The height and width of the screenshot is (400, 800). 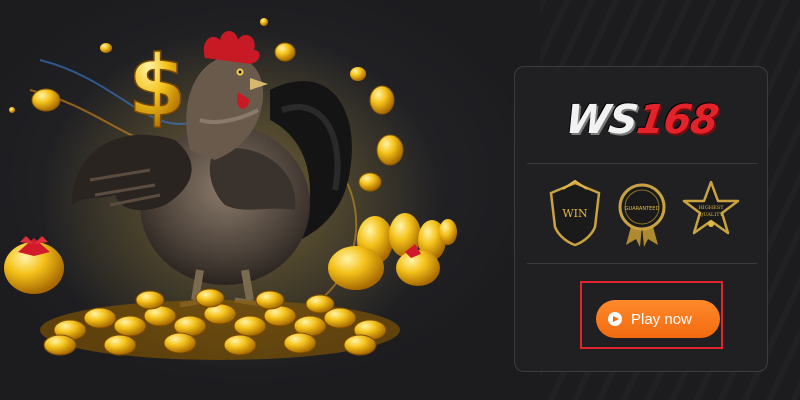 I want to click on guaranteed-badge-text: GUARANTEED, so click(x=642, y=209).